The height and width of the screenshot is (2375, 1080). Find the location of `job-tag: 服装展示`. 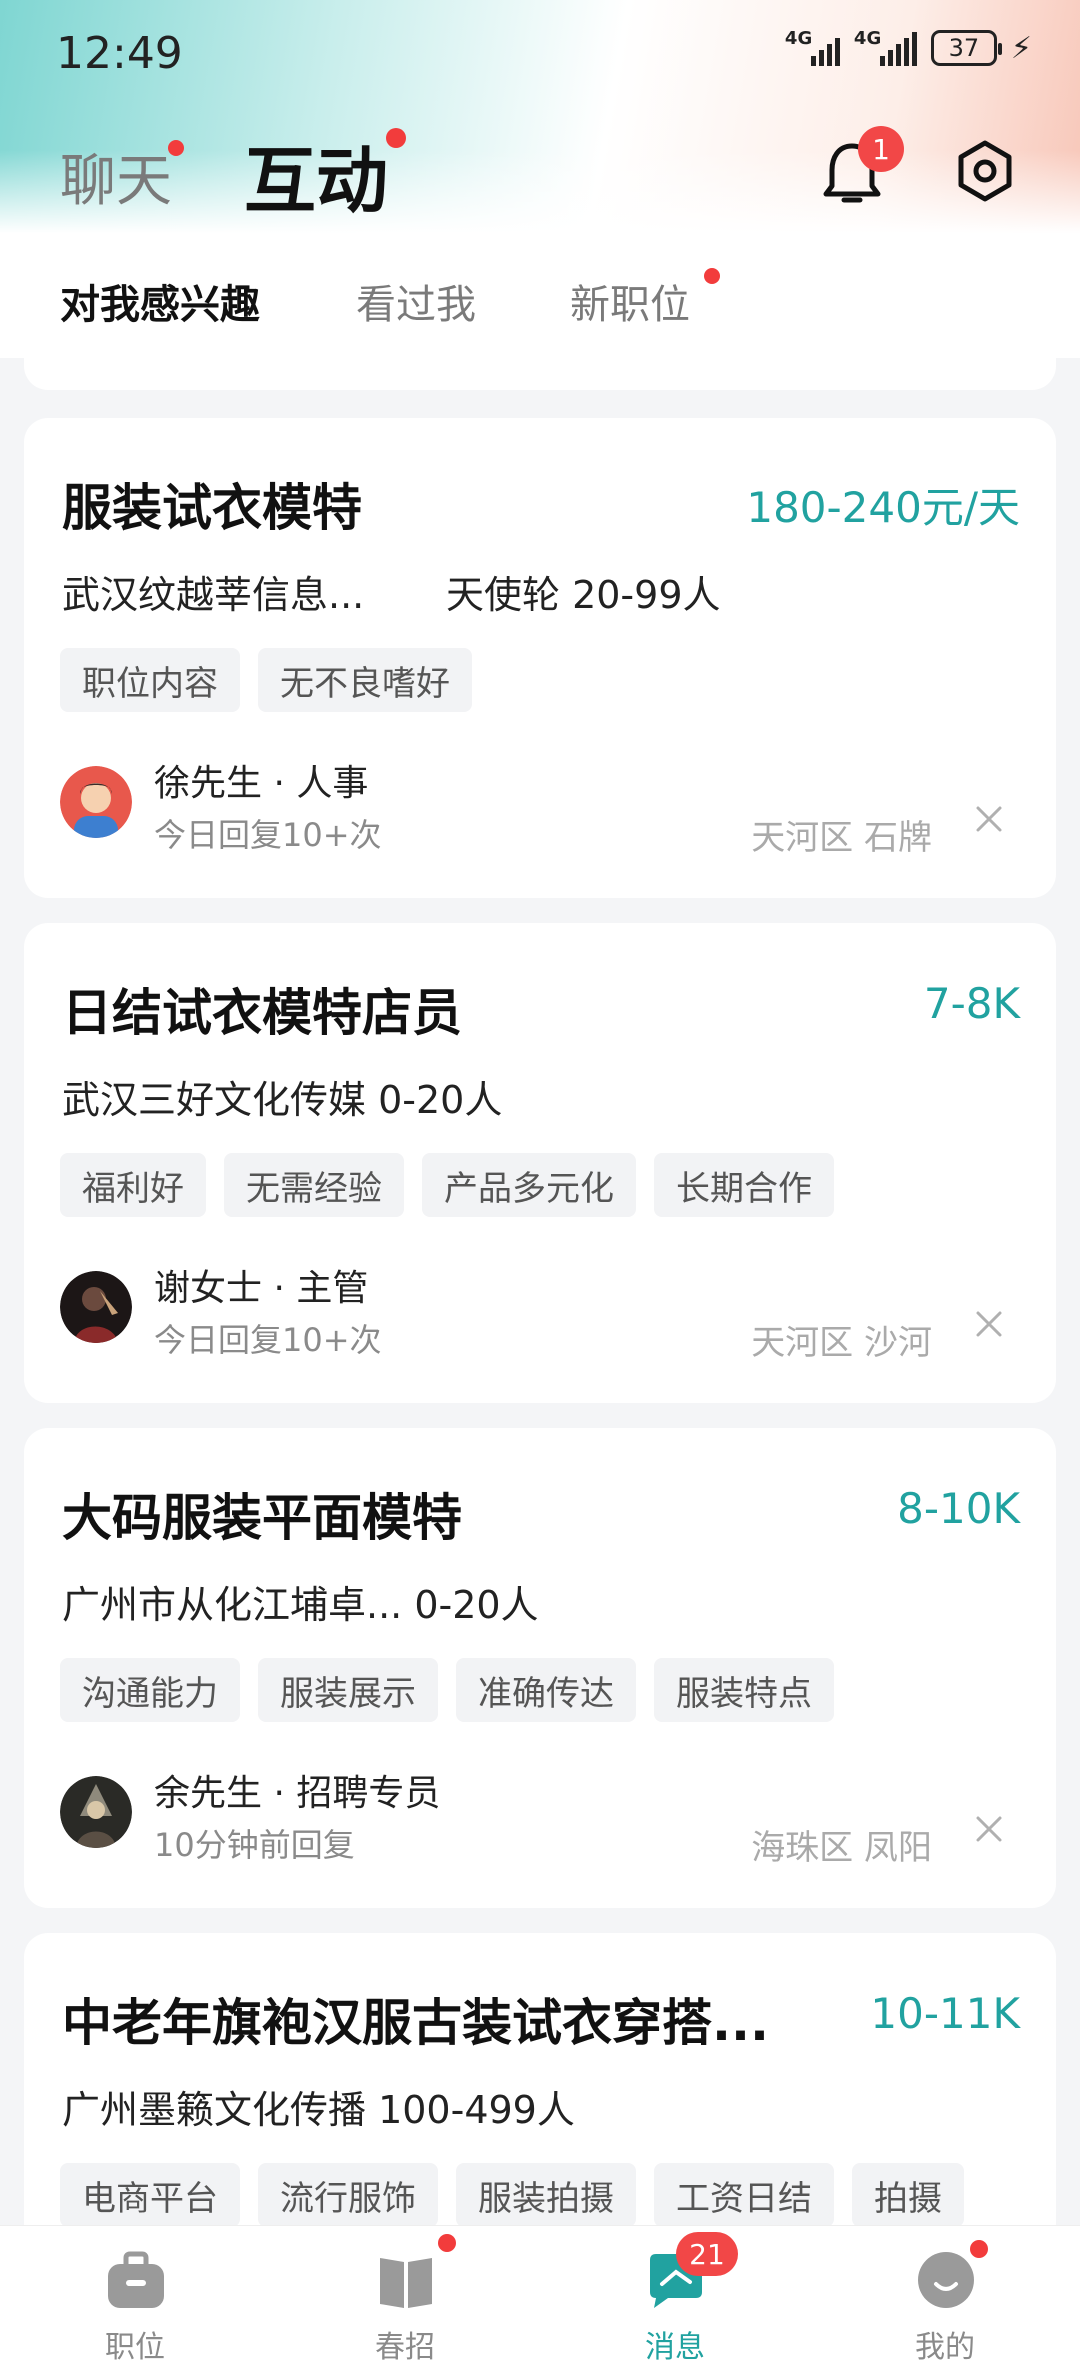

job-tag: 服装展示 is located at coordinates (348, 1690).